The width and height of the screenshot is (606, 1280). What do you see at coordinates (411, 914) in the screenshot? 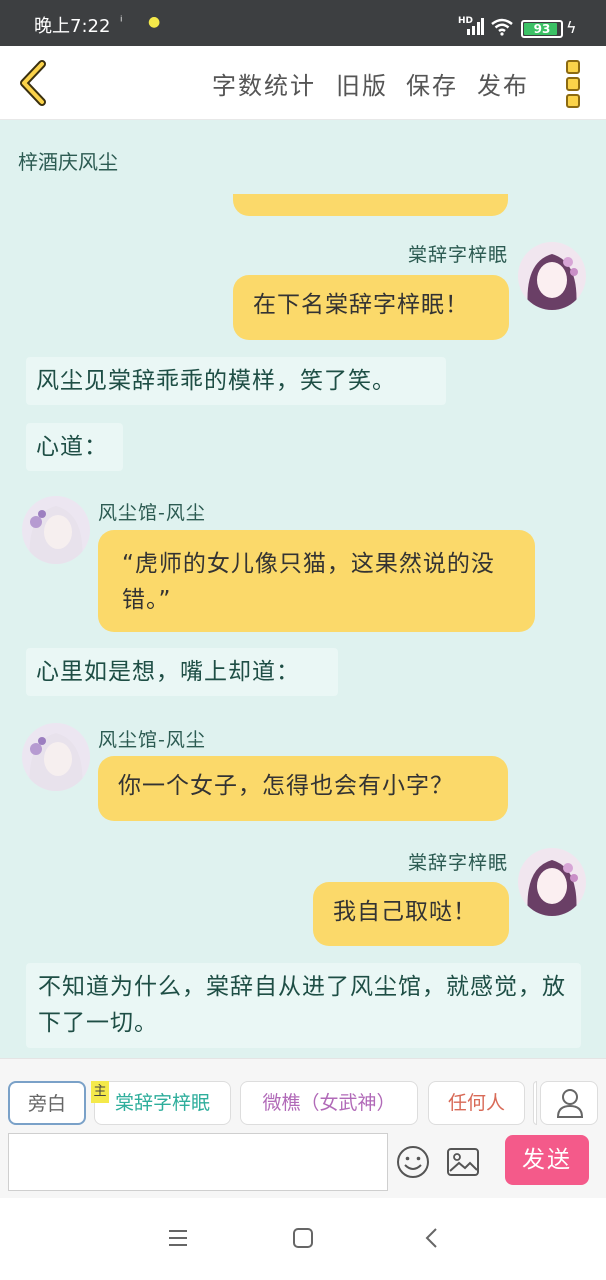
I see `message-bubble: 我自己取哒！` at bounding box center [411, 914].